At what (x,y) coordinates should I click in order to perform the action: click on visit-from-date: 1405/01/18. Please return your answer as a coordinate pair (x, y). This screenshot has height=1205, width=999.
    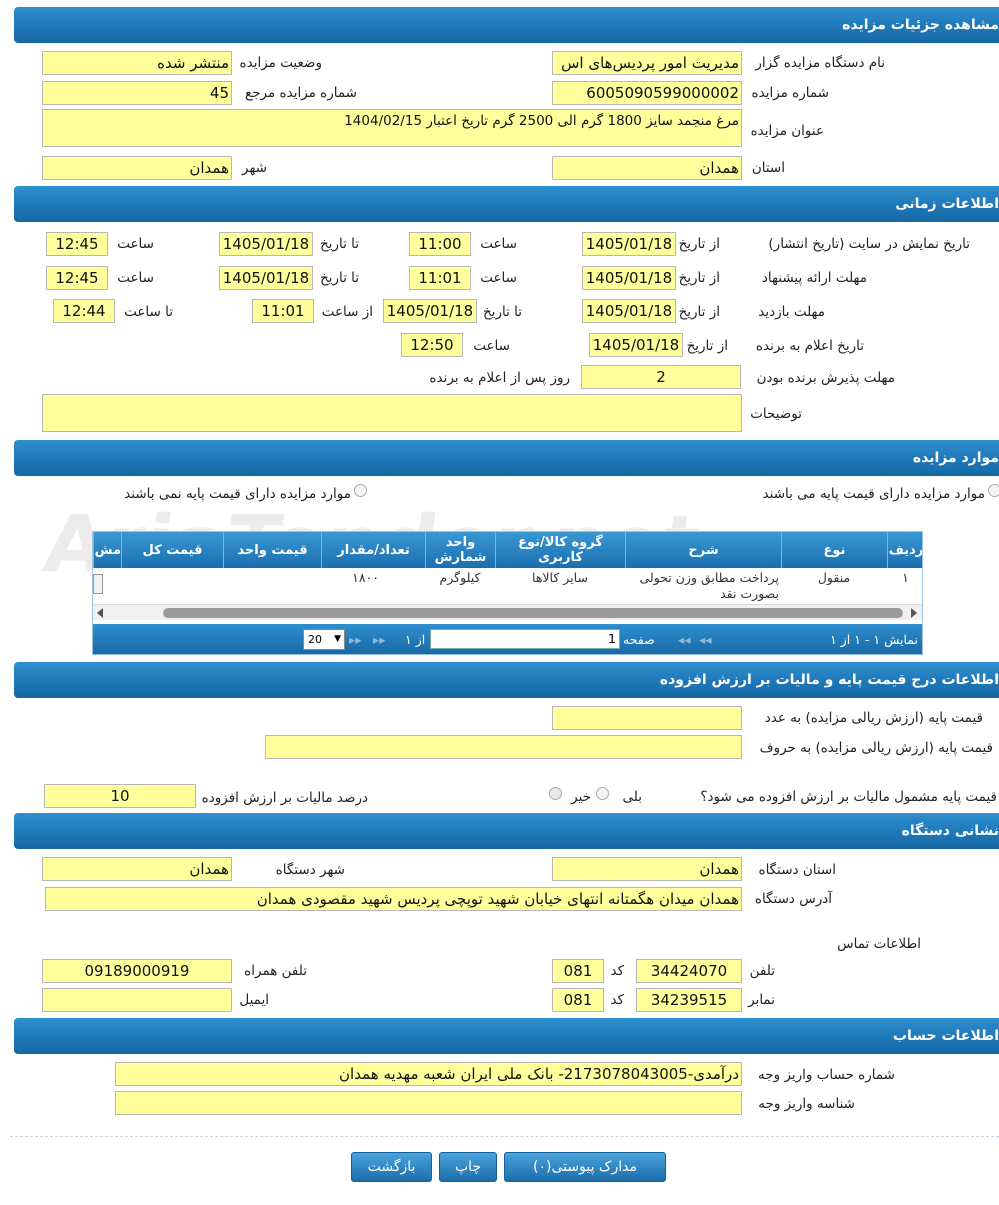
    Looking at the image, I should click on (629, 311).